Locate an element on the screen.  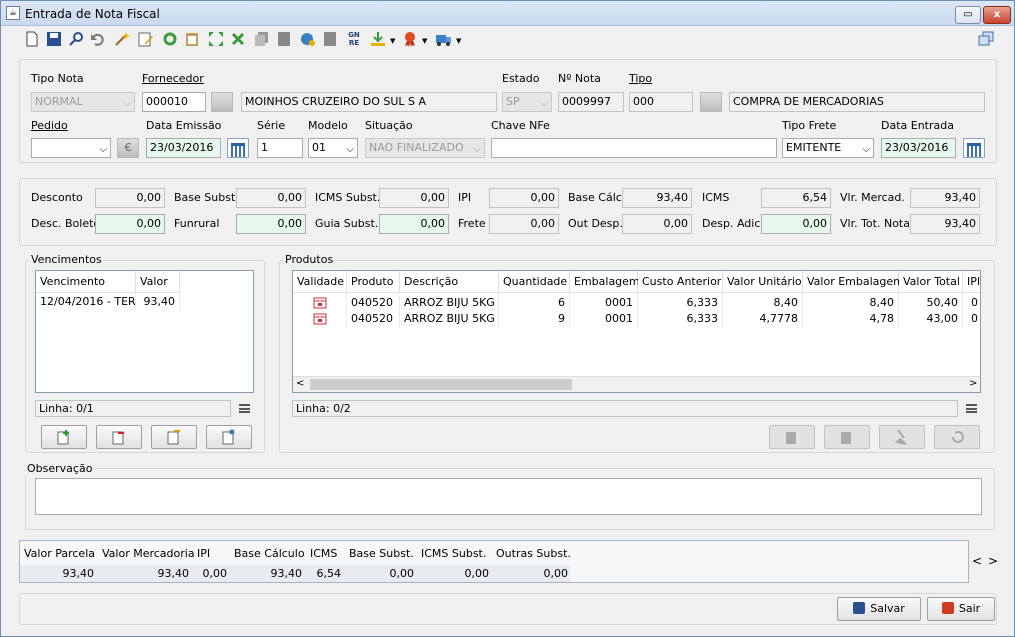
summary-prev-button: < is located at coordinates (977, 561).